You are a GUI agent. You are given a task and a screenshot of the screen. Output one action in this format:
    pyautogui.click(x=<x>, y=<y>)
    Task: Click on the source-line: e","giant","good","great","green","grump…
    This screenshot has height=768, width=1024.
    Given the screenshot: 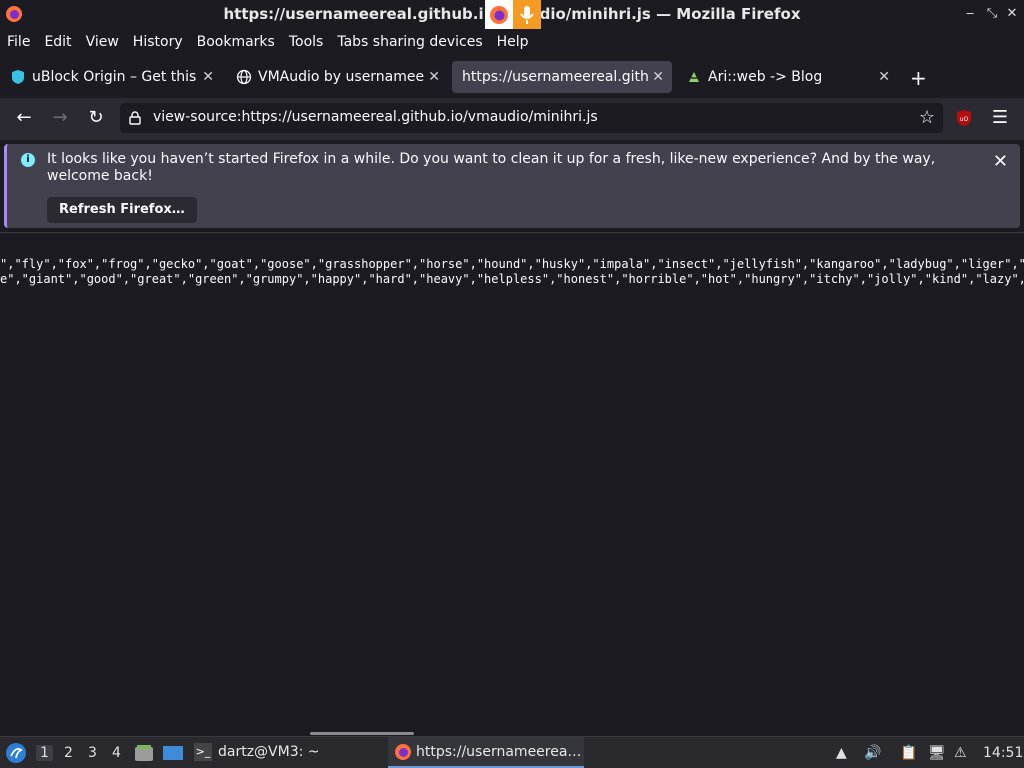 What is the action you would take?
    pyautogui.click(x=512, y=279)
    